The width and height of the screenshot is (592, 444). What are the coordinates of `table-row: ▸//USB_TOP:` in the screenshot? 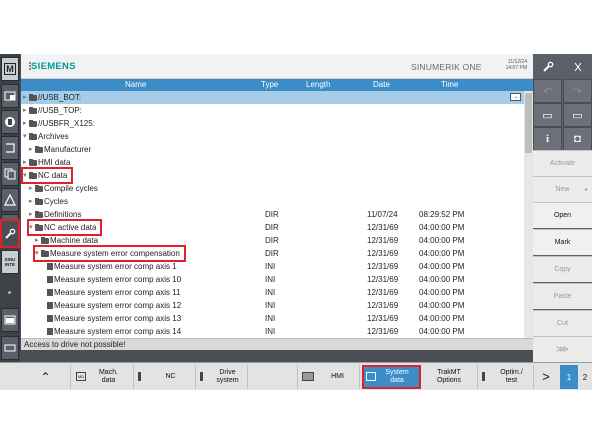 It's located at (272, 110).